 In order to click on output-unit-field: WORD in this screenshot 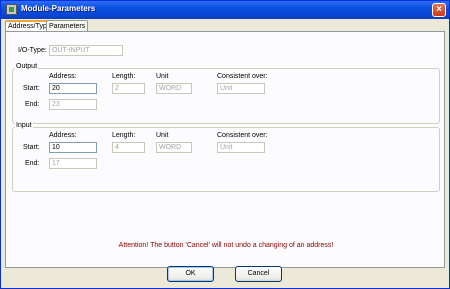, I will do `click(174, 88)`.